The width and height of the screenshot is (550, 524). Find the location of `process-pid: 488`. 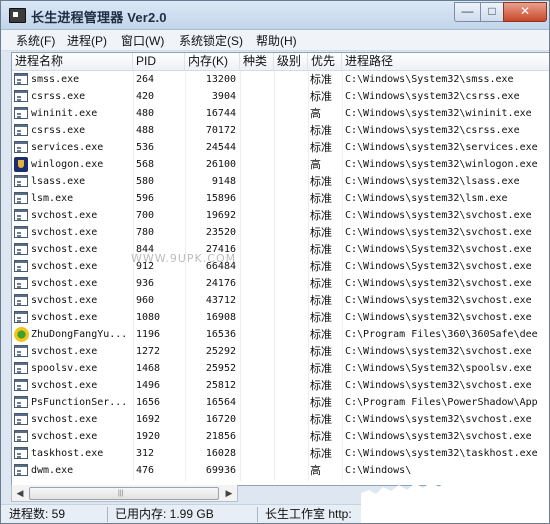

process-pid: 488 is located at coordinates (145, 130).